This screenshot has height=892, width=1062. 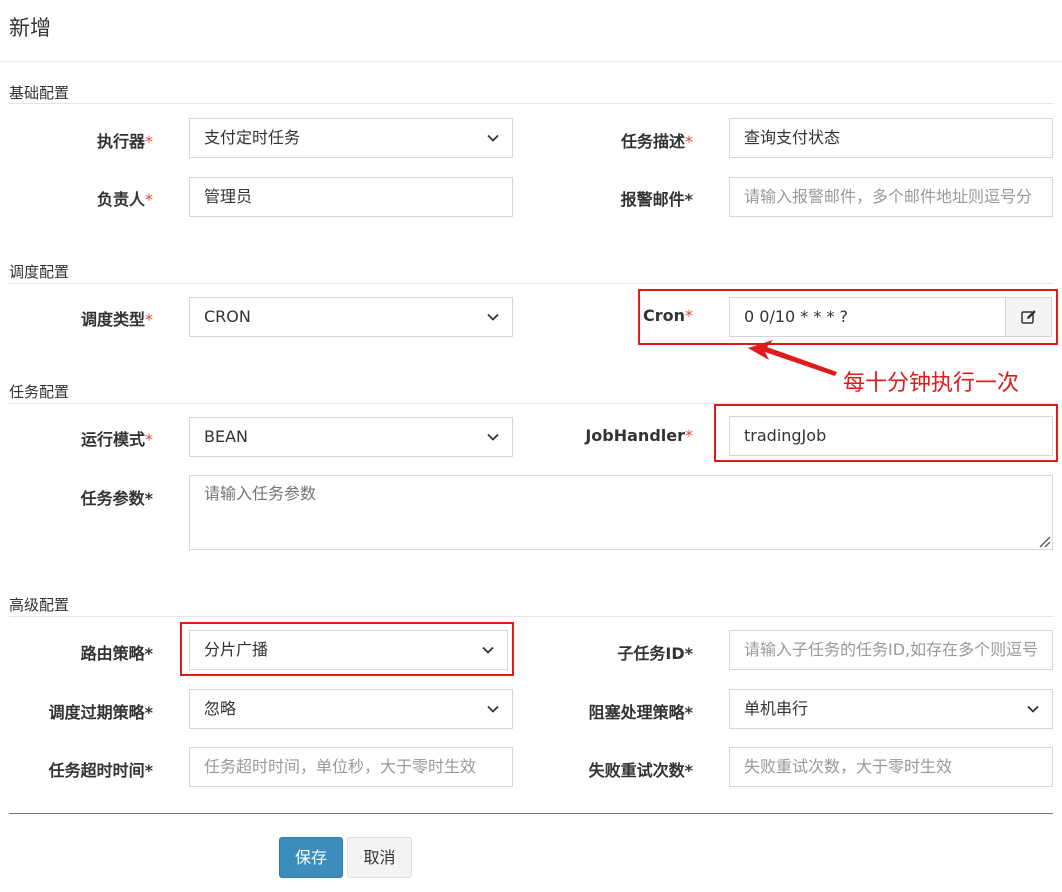 What do you see at coordinates (640, 712) in the screenshot?
I see `block-strategy-label: 阻塞处理策略*` at bounding box center [640, 712].